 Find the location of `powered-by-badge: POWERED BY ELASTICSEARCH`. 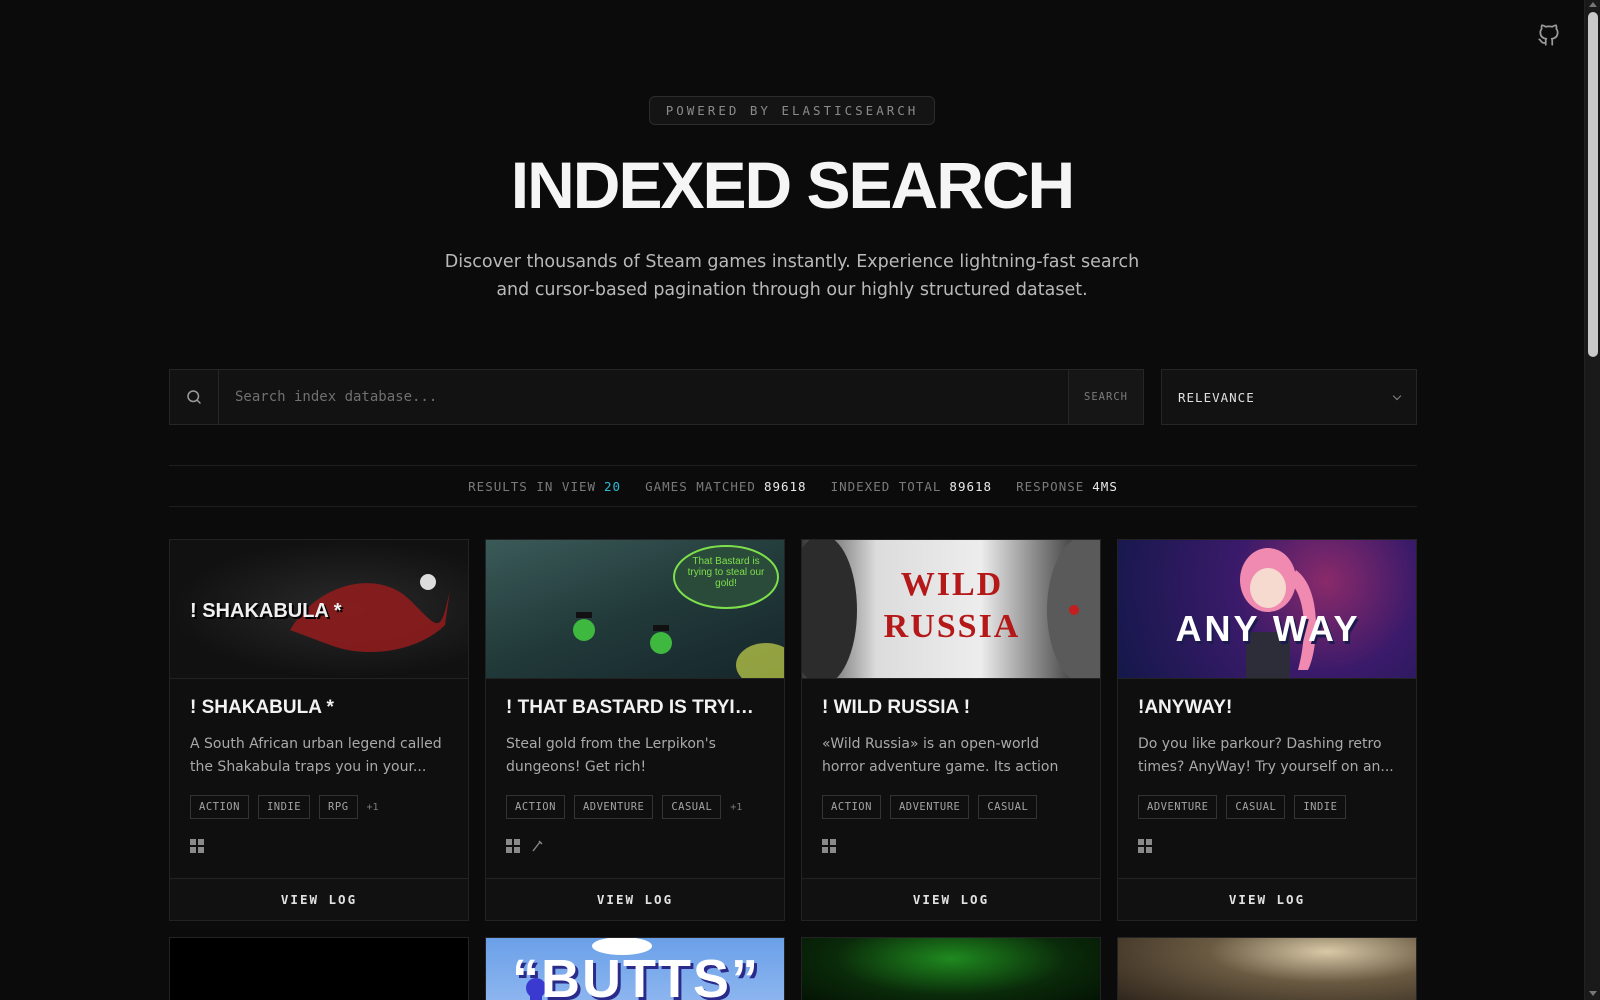

powered-by-badge: POWERED BY ELASTICSEARCH is located at coordinates (792, 110).